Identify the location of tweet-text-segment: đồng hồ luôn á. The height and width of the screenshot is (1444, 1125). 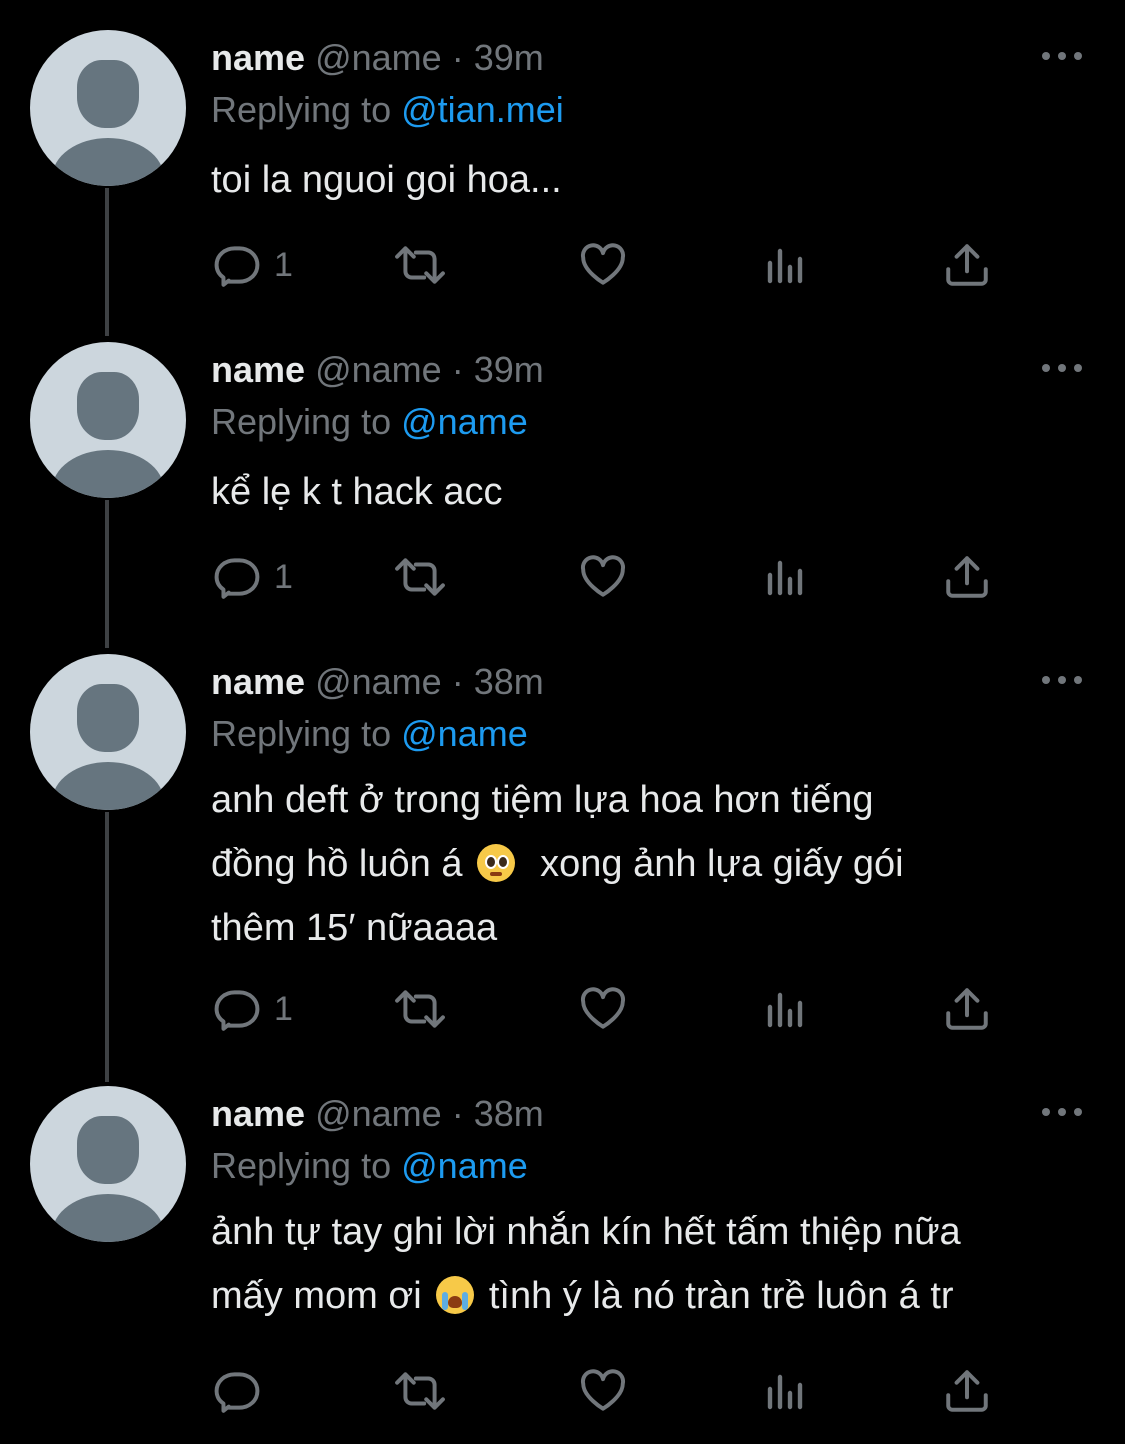
(337, 864).